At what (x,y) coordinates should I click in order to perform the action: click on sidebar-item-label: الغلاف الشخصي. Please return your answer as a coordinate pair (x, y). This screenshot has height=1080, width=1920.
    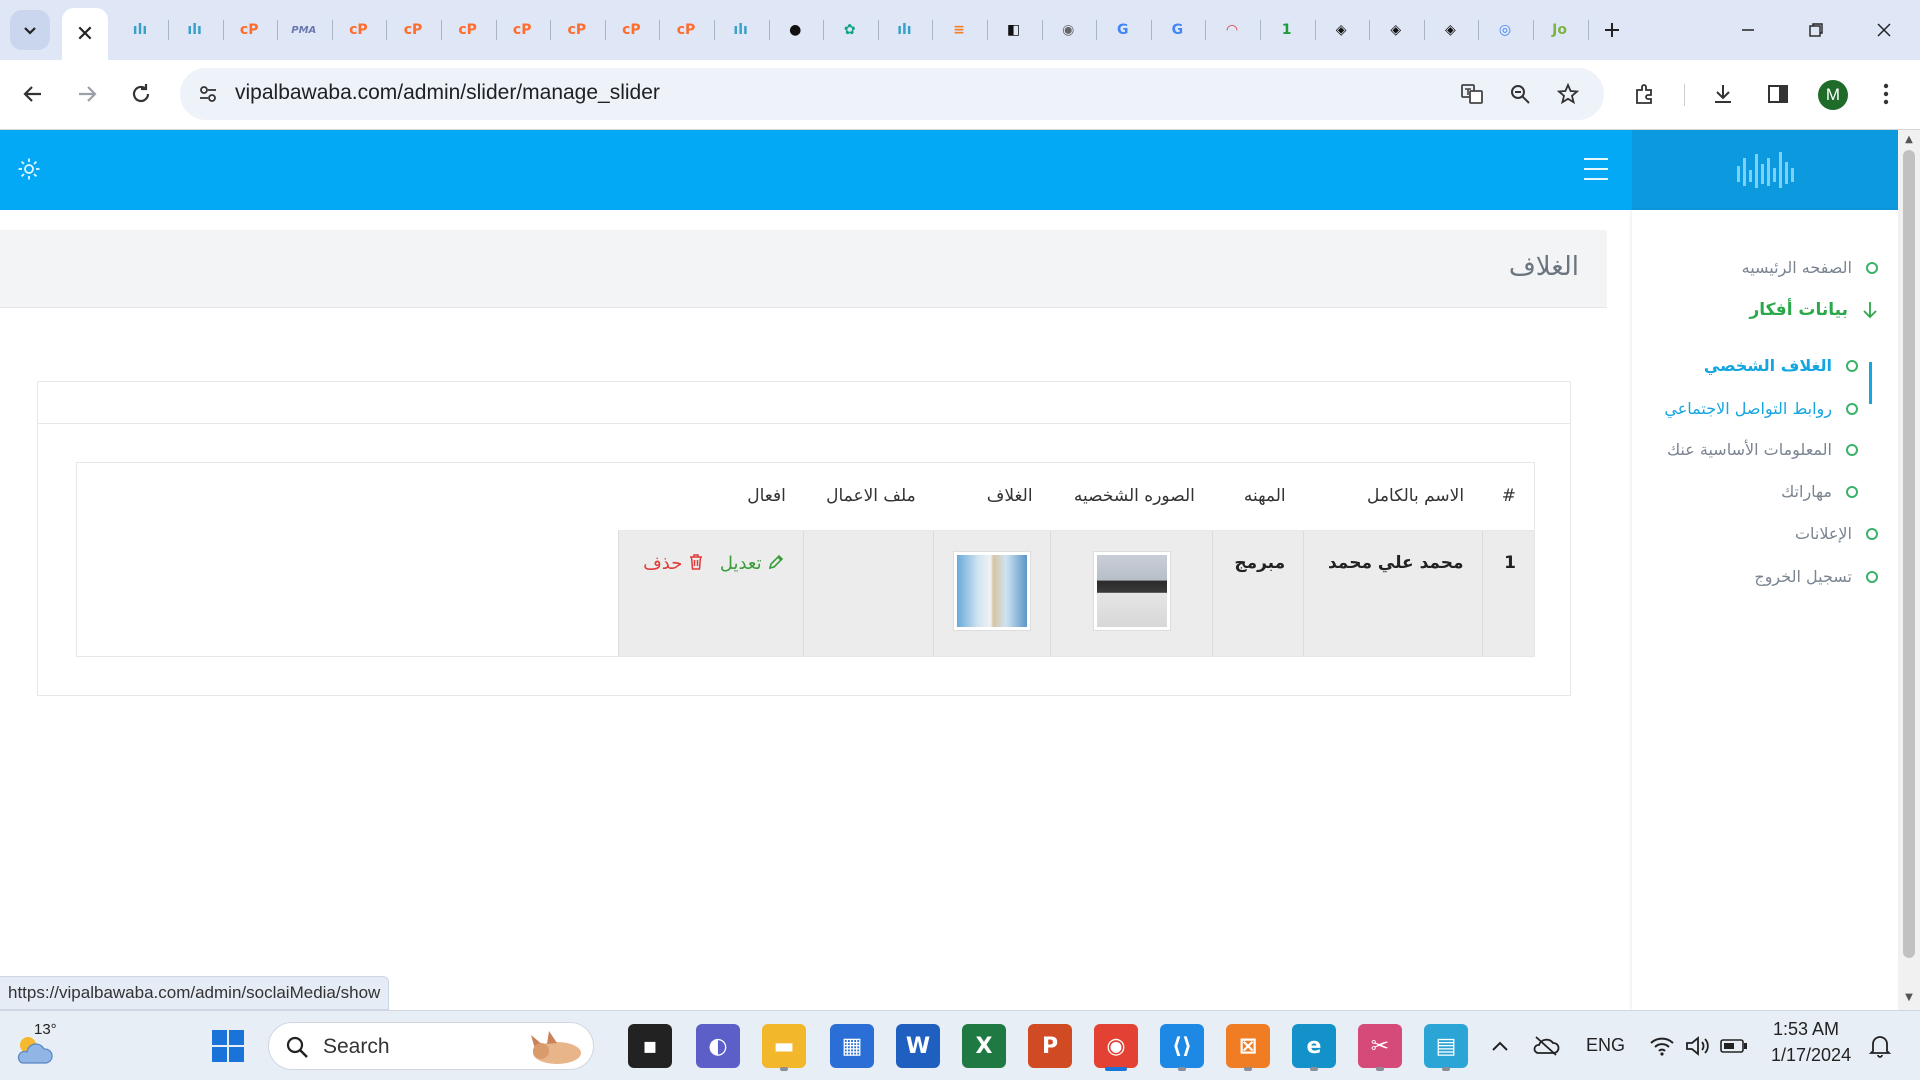
    Looking at the image, I should click on (1767, 365).